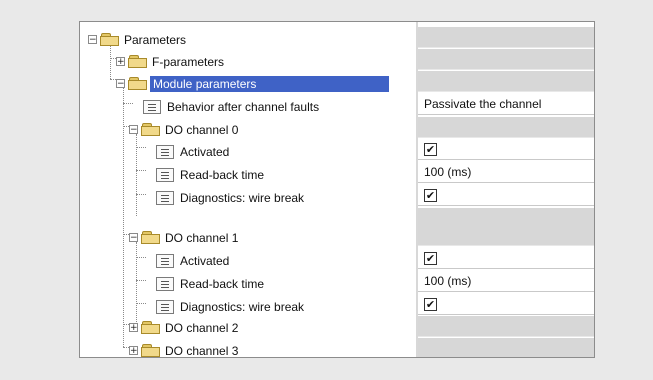  What do you see at coordinates (202, 129) in the screenshot?
I see `tree-label-do-channel-0: DO channel 0` at bounding box center [202, 129].